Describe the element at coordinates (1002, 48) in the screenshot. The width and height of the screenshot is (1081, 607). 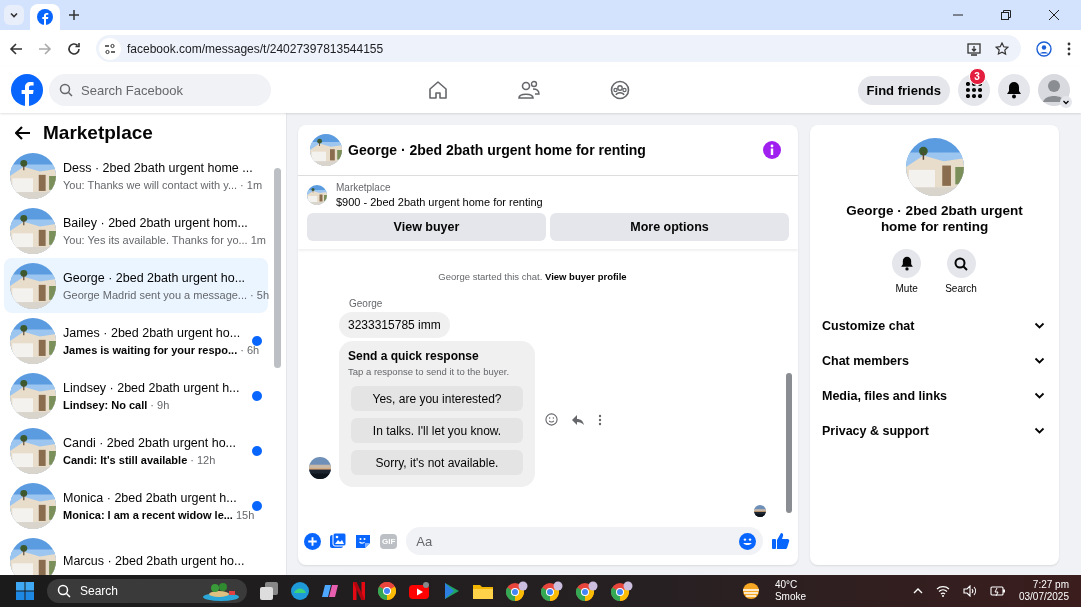
I see `star-icon` at that location.